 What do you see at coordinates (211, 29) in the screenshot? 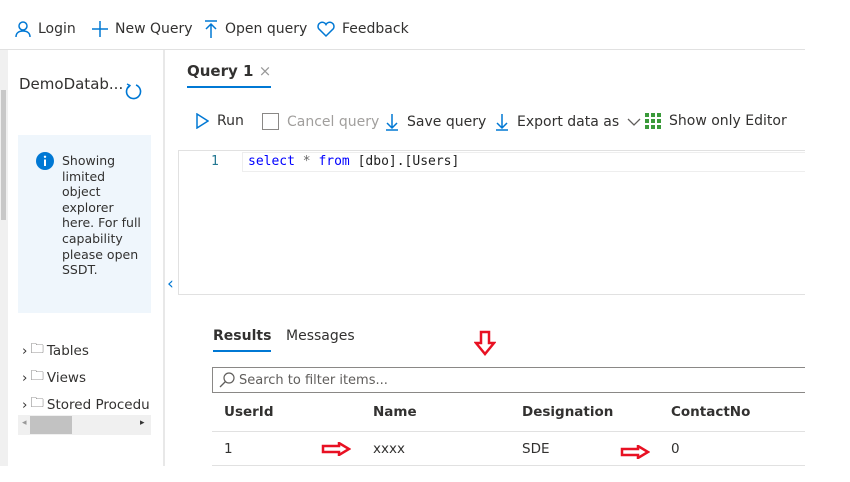
I see `upload-icon` at bounding box center [211, 29].